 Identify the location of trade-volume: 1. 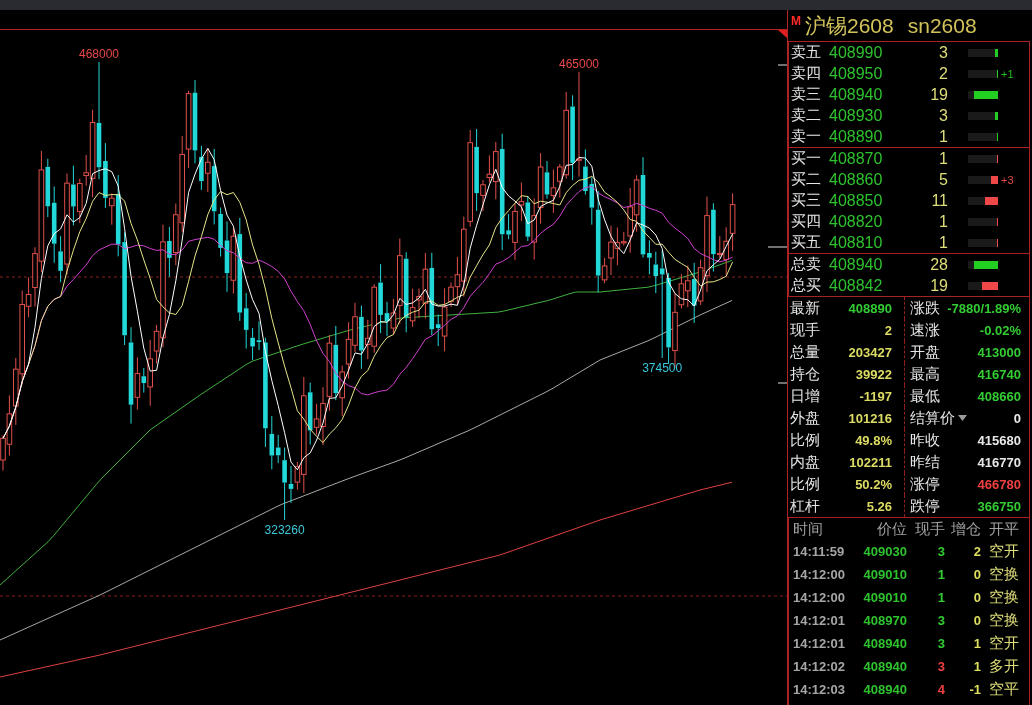
(940, 574).